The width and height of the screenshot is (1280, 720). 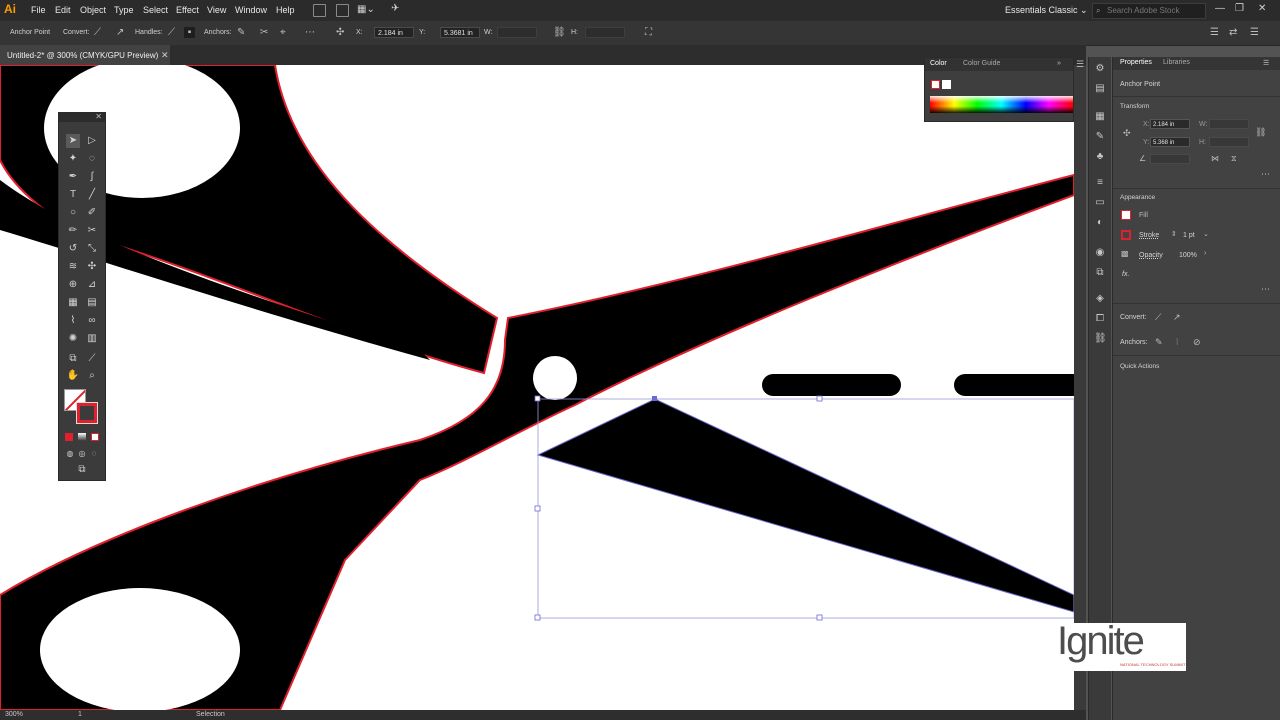 I want to click on rotate-tool-icon: ↺, so click(x=73, y=249).